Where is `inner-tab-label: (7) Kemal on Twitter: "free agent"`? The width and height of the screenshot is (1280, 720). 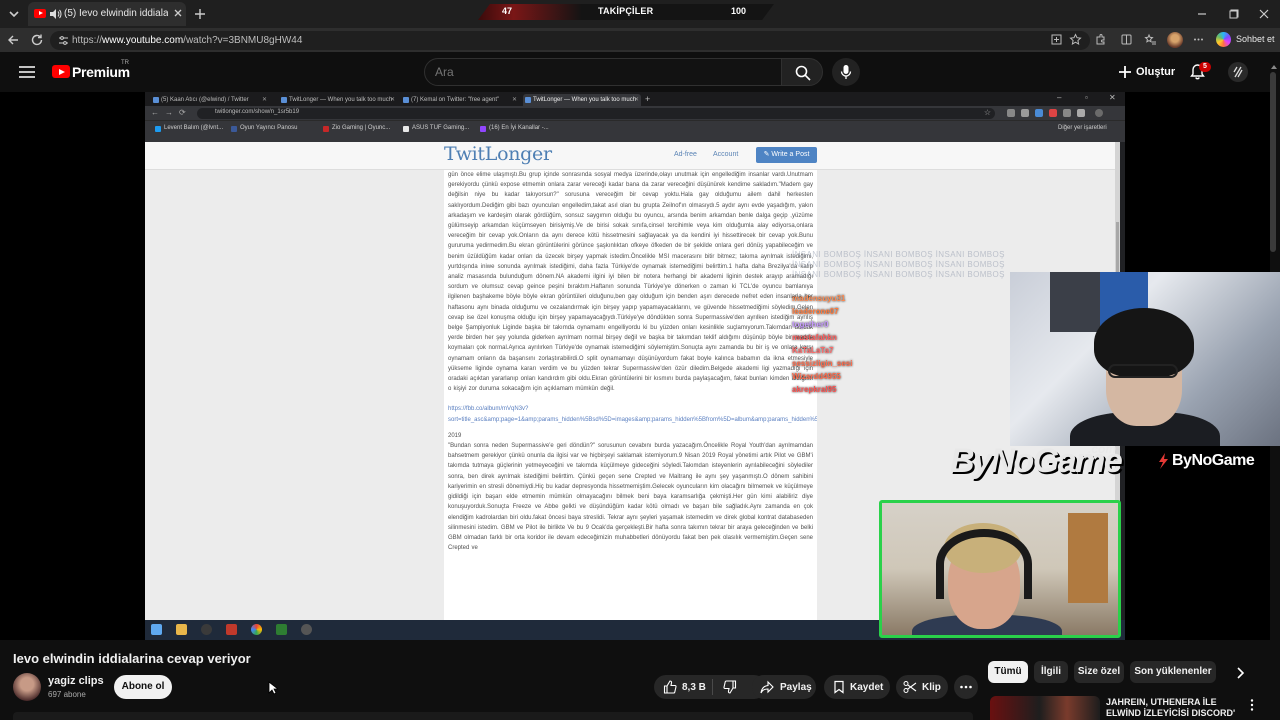
inner-tab-label: (7) Kemal on Twitter: "free agent" is located at coordinates (455, 100).